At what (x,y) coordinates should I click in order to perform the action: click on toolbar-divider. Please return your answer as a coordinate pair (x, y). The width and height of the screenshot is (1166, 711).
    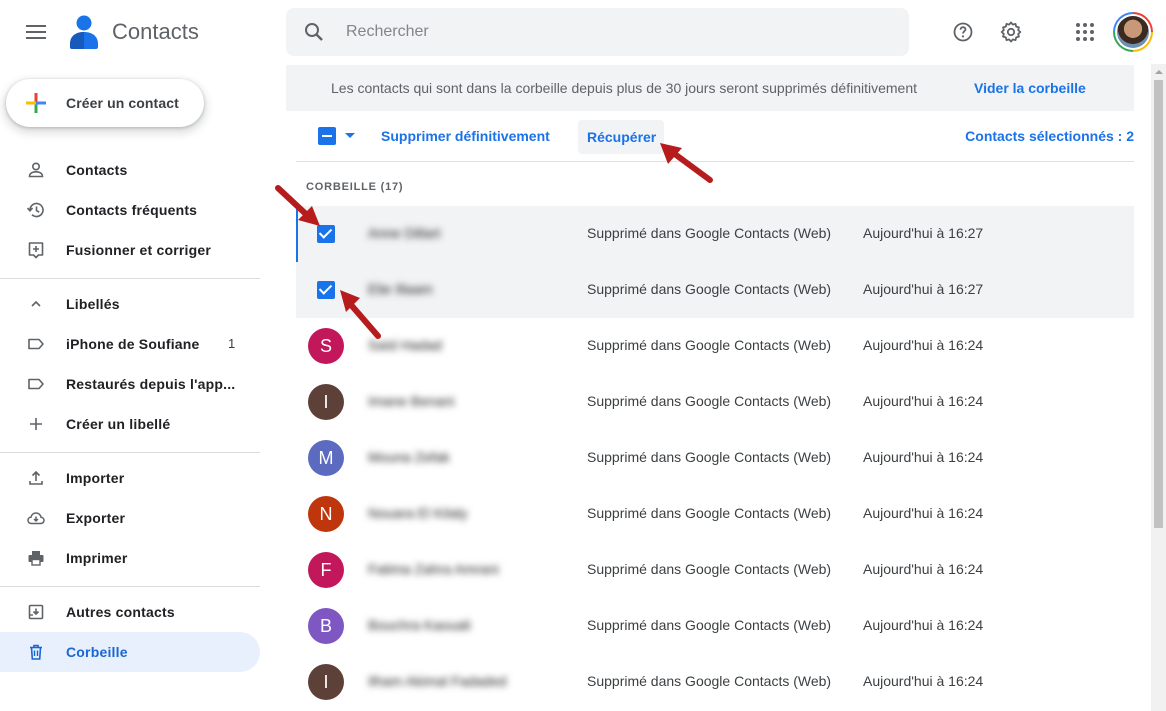
    Looking at the image, I should click on (715, 161).